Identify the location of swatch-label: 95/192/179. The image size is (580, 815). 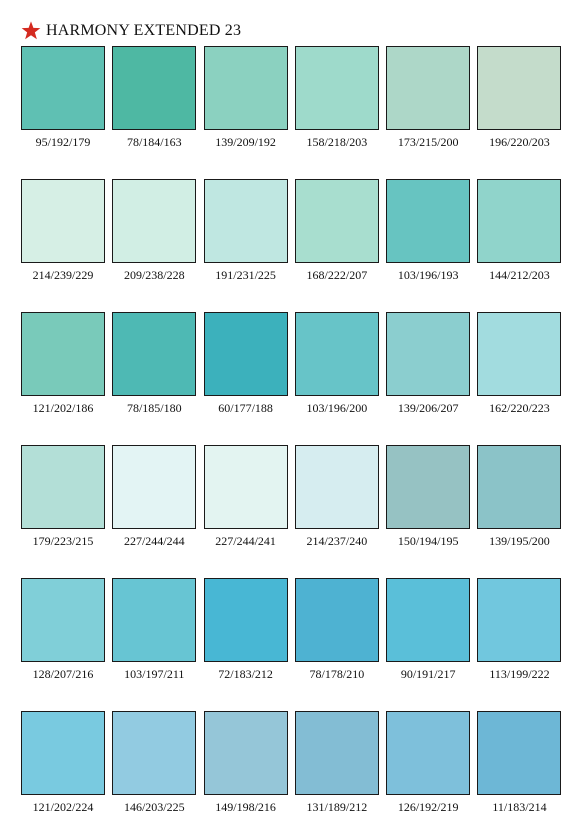
(63, 142).